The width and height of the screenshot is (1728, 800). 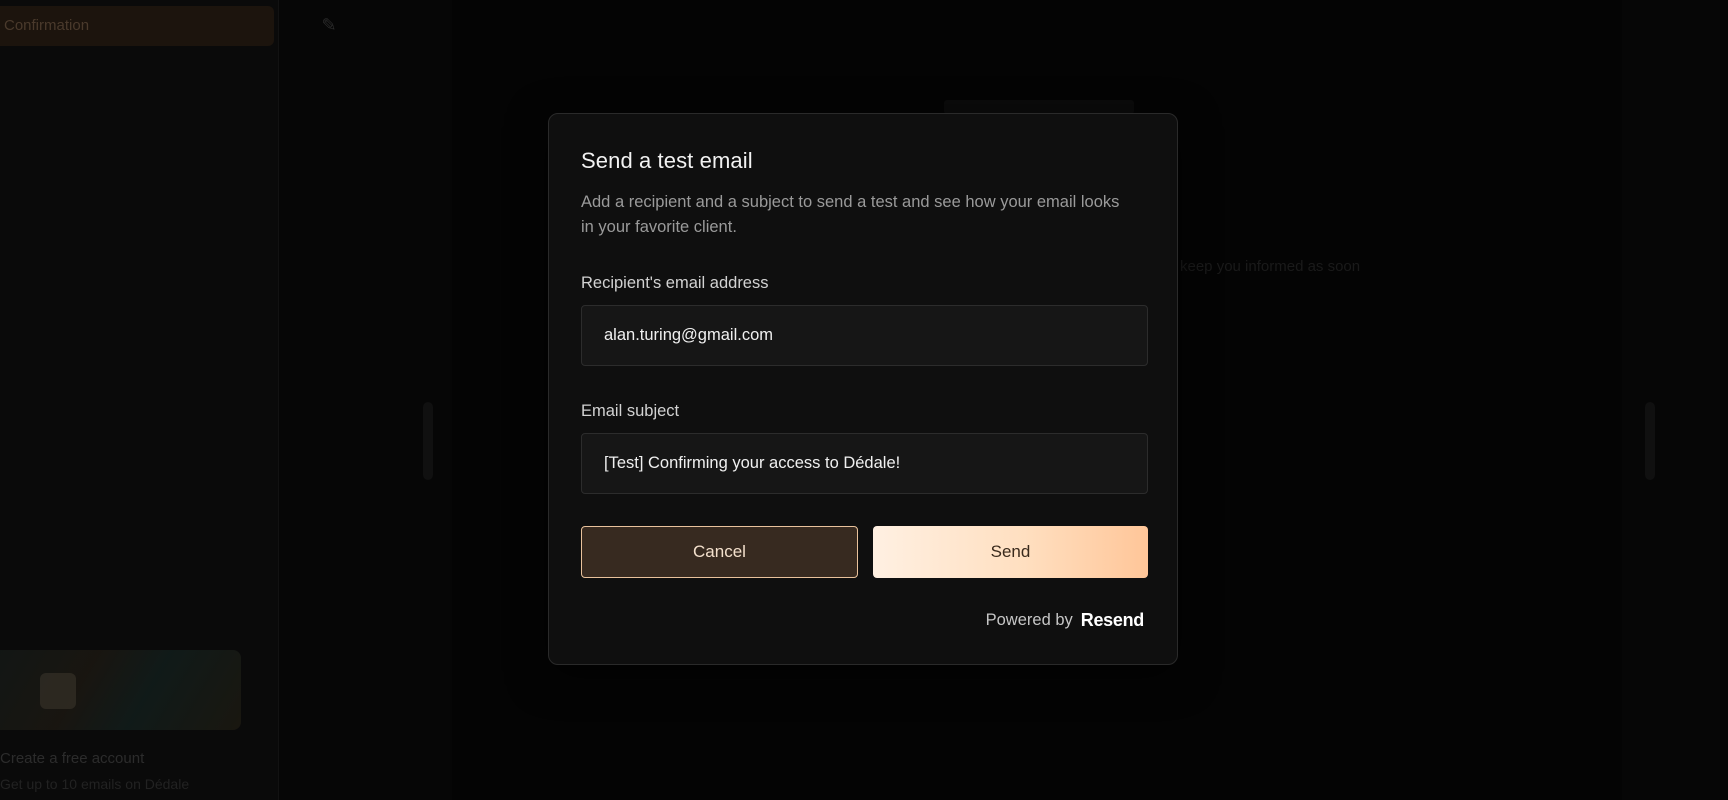 What do you see at coordinates (1113, 620) in the screenshot?
I see `resend-logo: Resend` at bounding box center [1113, 620].